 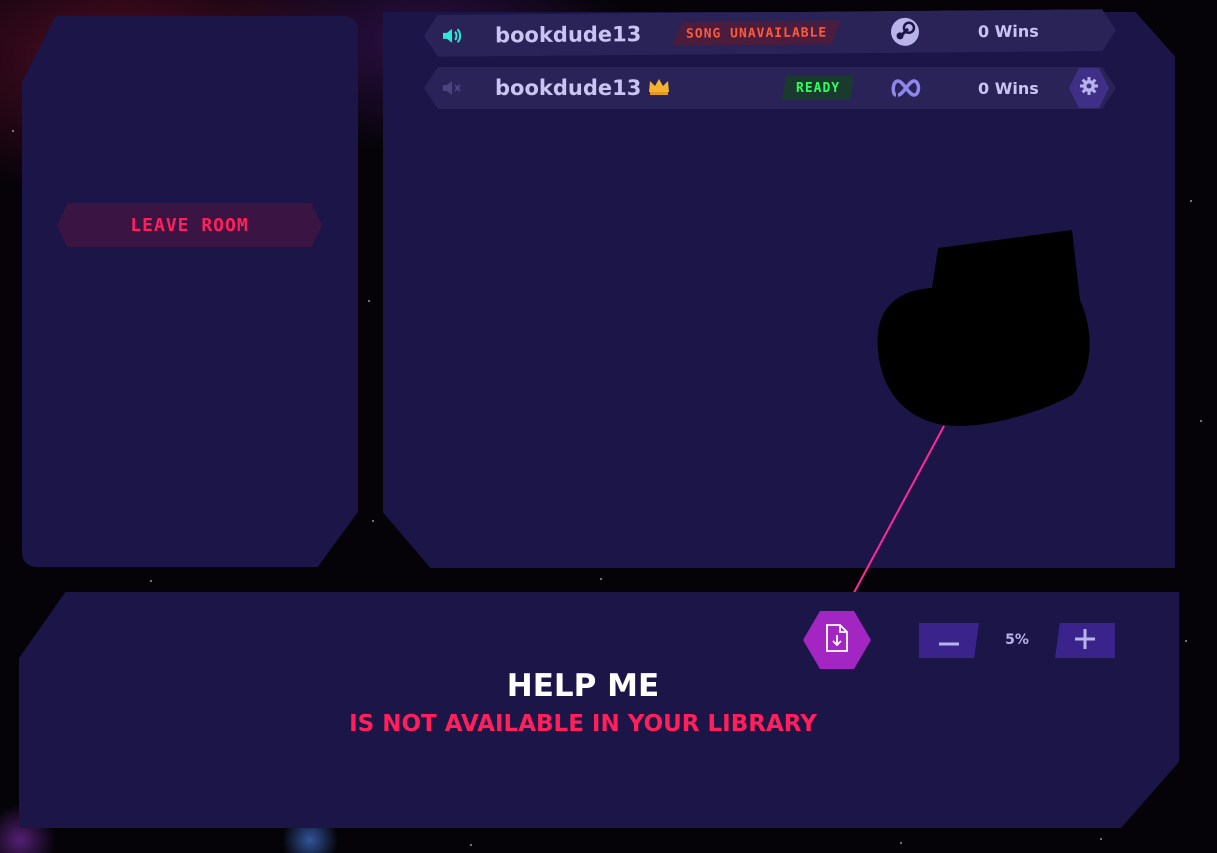 I want to click on song-title: HELP ME, so click(x=583, y=686).